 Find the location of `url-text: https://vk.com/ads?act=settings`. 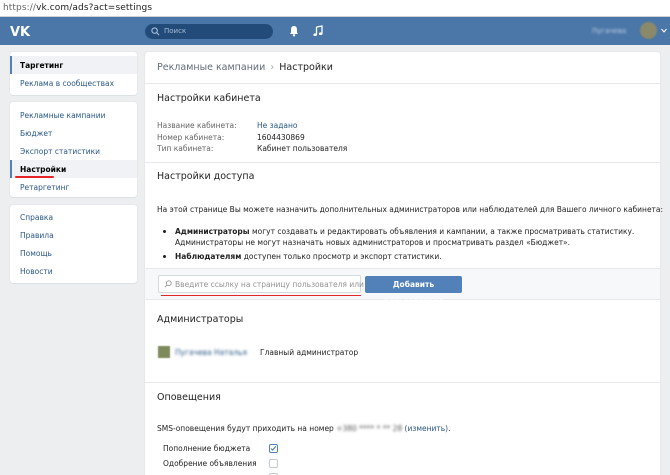

url-text: https://vk.com/ads?act=settings is located at coordinates (77, 8).